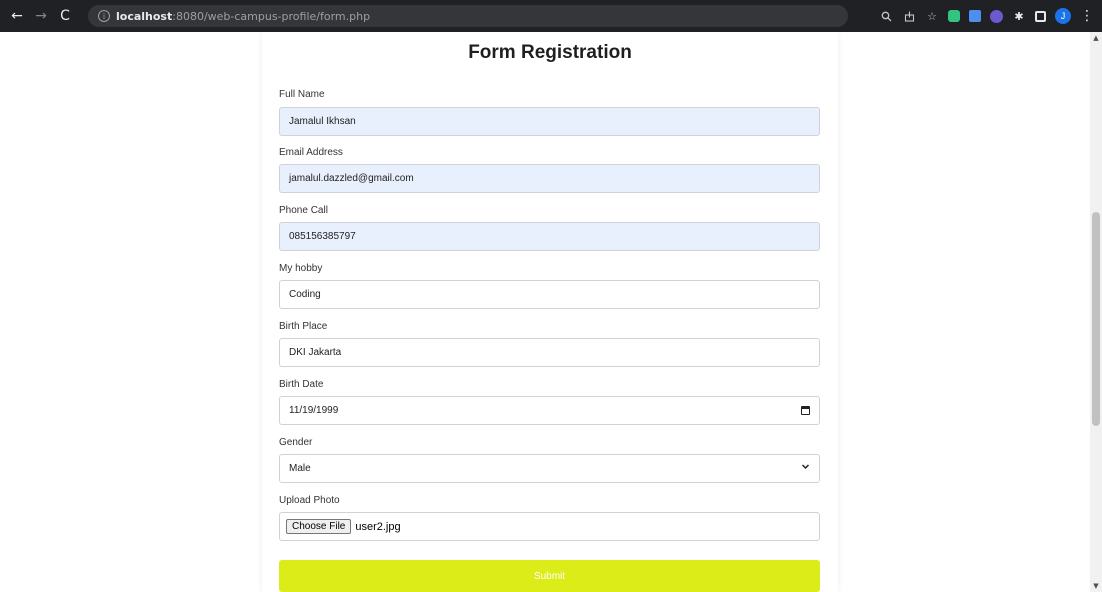  Describe the element at coordinates (300, 468) in the screenshot. I see `gender-value: Male` at that location.